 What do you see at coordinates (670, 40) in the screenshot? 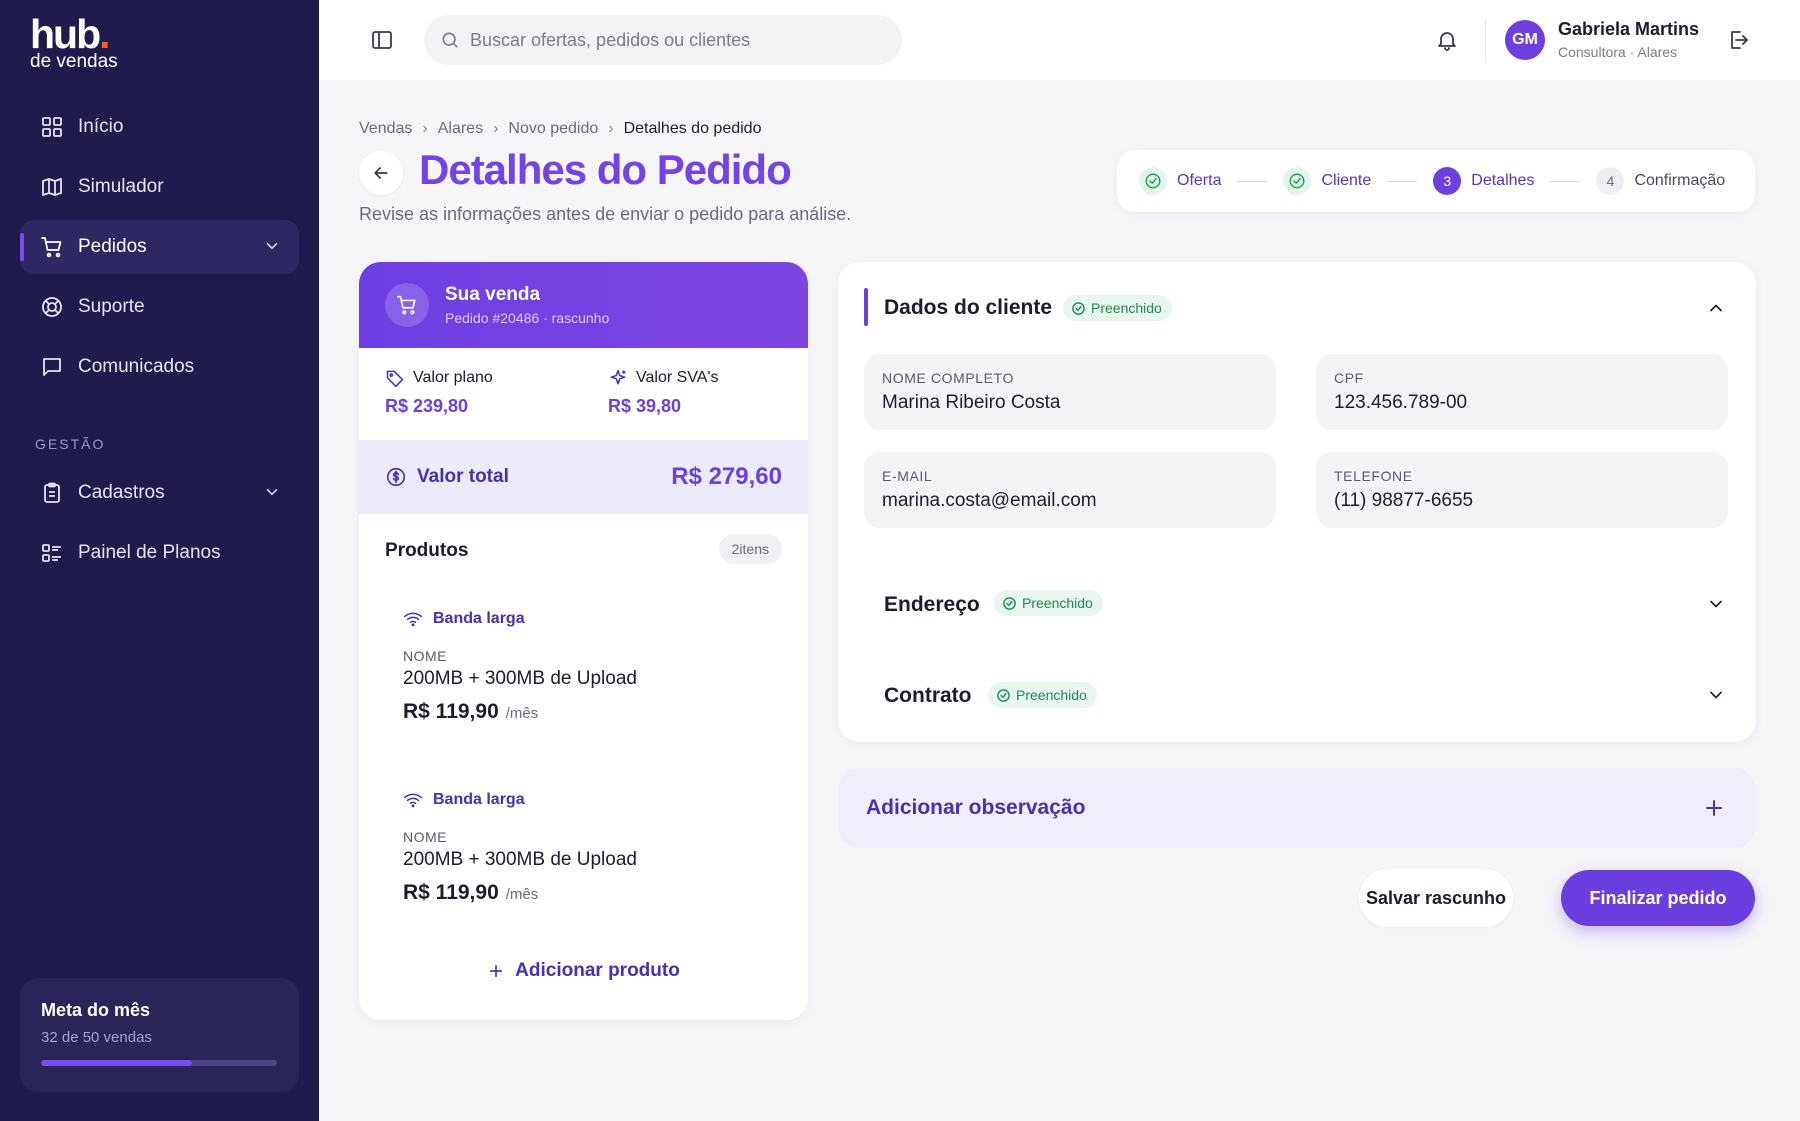
I see `search-input` at bounding box center [670, 40].